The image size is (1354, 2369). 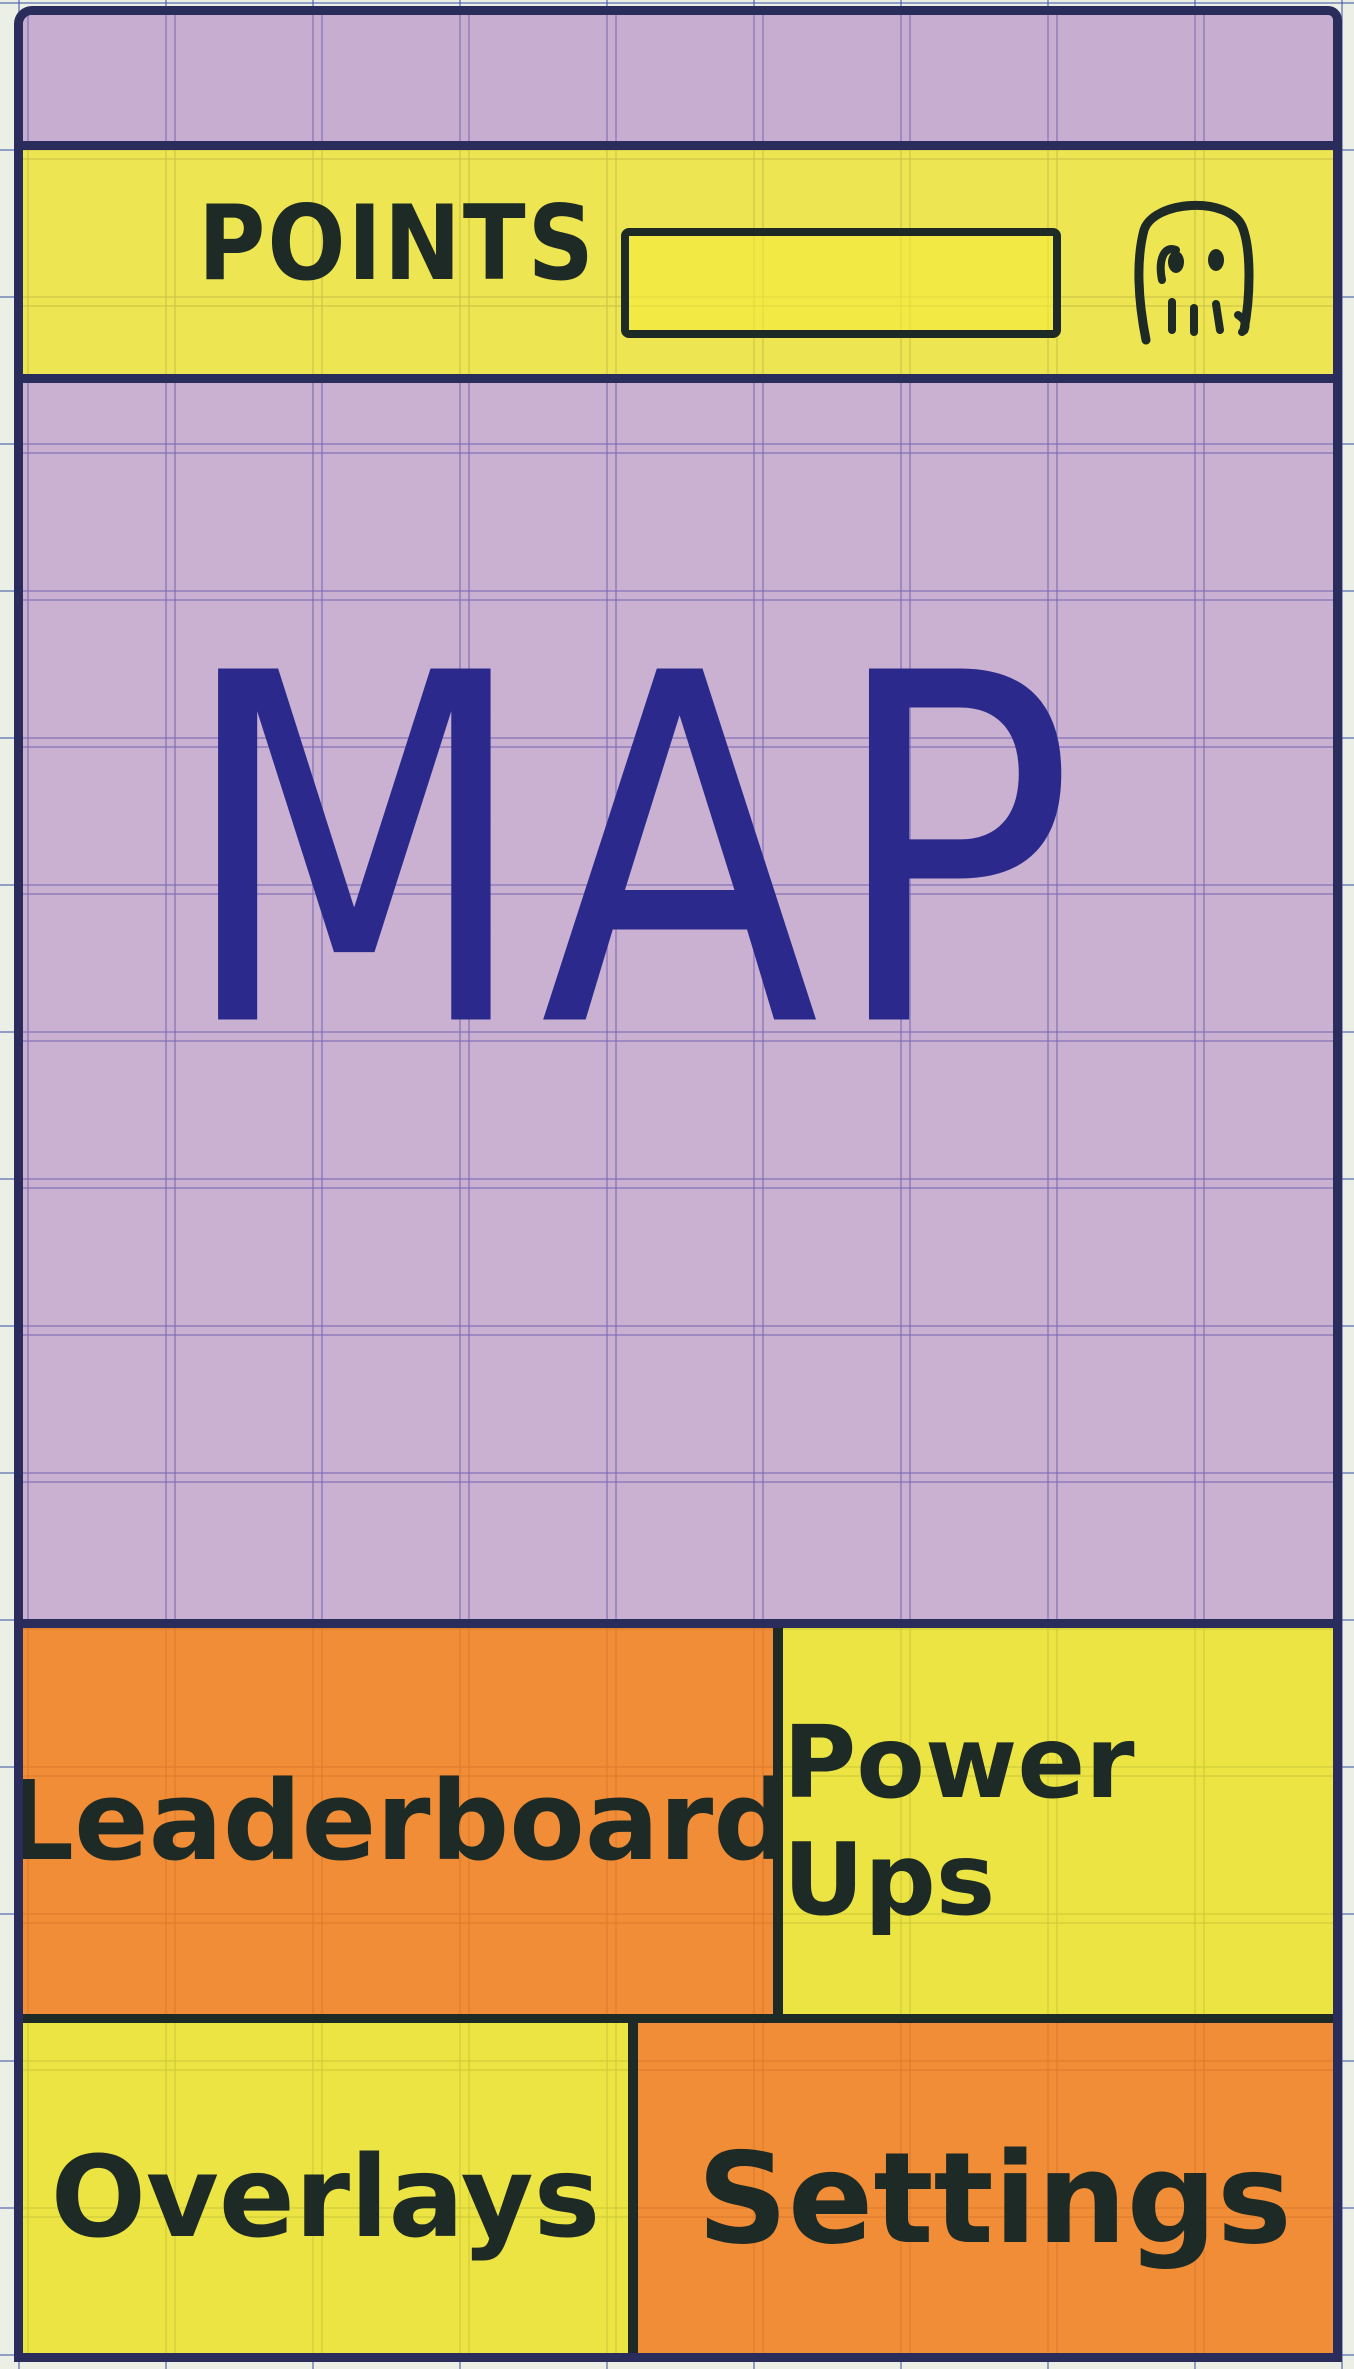 I want to click on overlays-button: Overlays, so click(x=330, y=2188).